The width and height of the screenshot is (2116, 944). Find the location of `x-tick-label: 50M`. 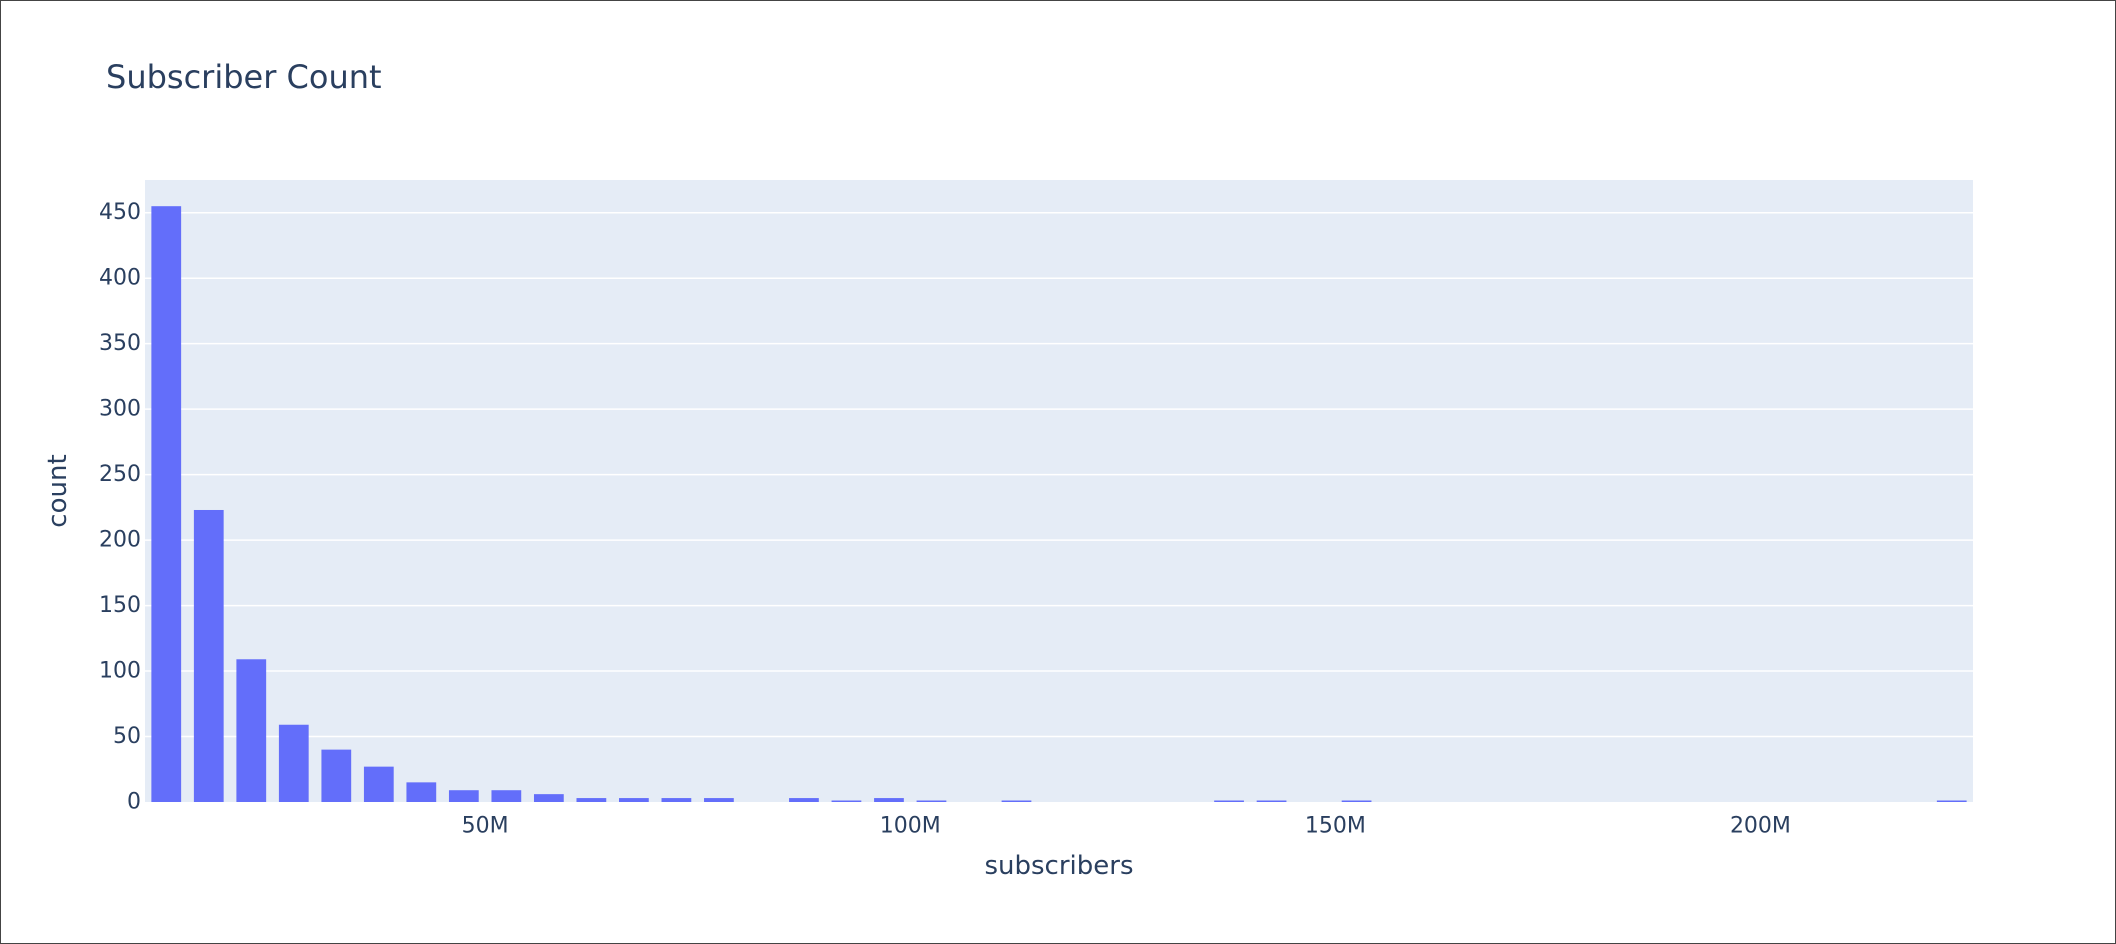

x-tick-label: 50M is located at coordinates (485, 826).